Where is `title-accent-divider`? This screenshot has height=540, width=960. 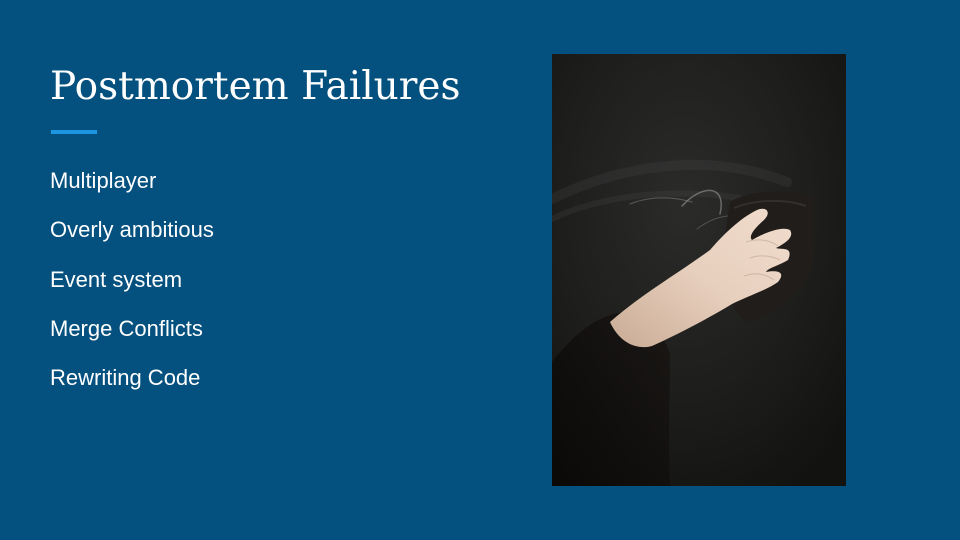
title-accent-divider is located at coordinates (74, 132).